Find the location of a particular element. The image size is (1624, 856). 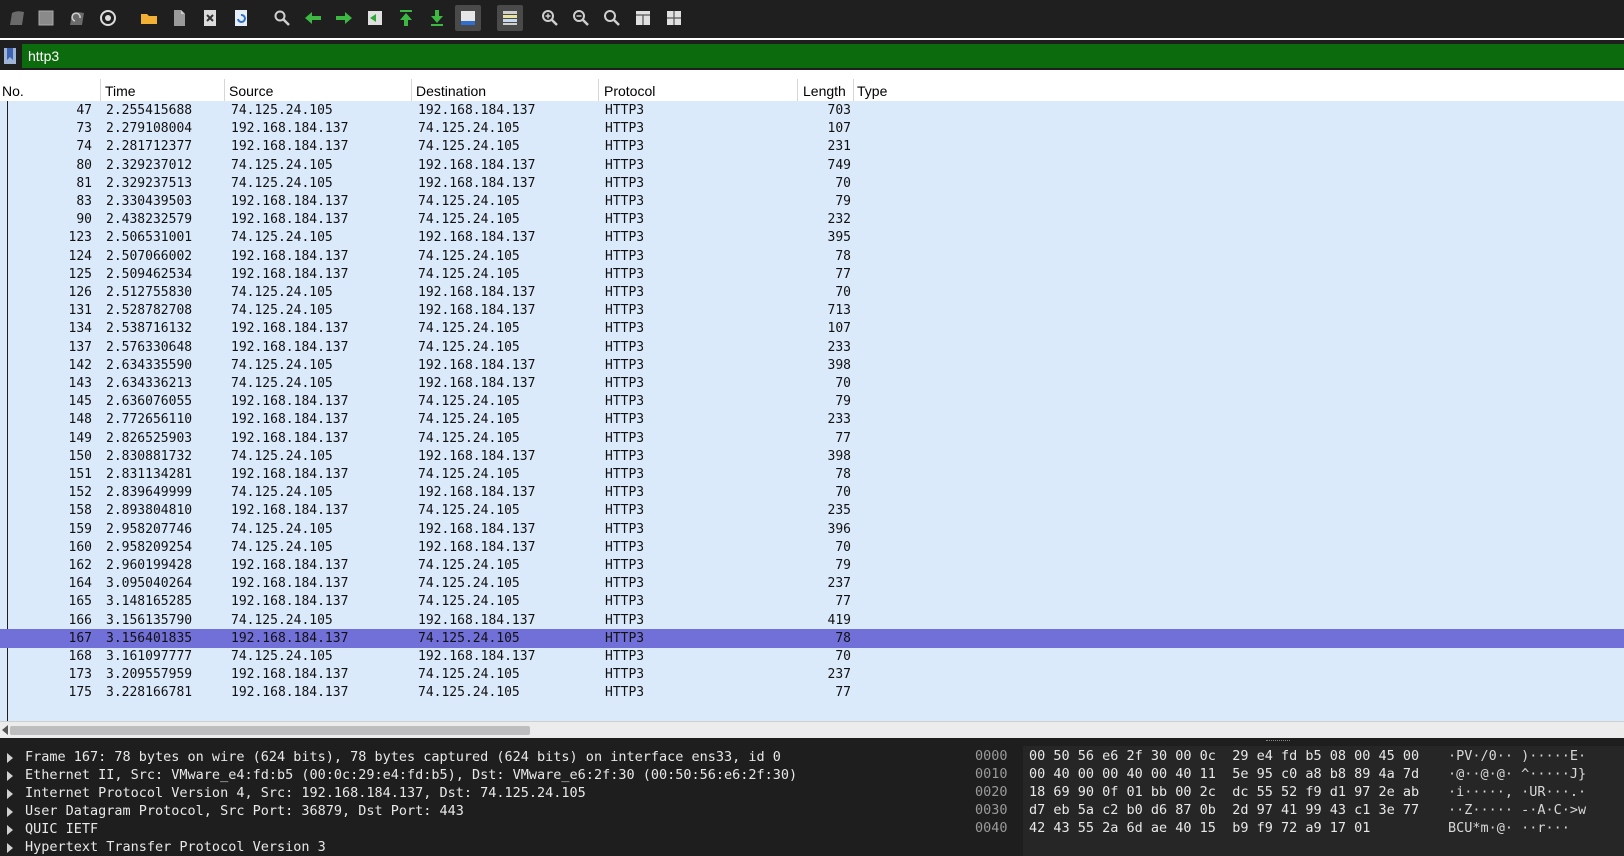

scroll-left-icon is located at coordinates (5, 730).